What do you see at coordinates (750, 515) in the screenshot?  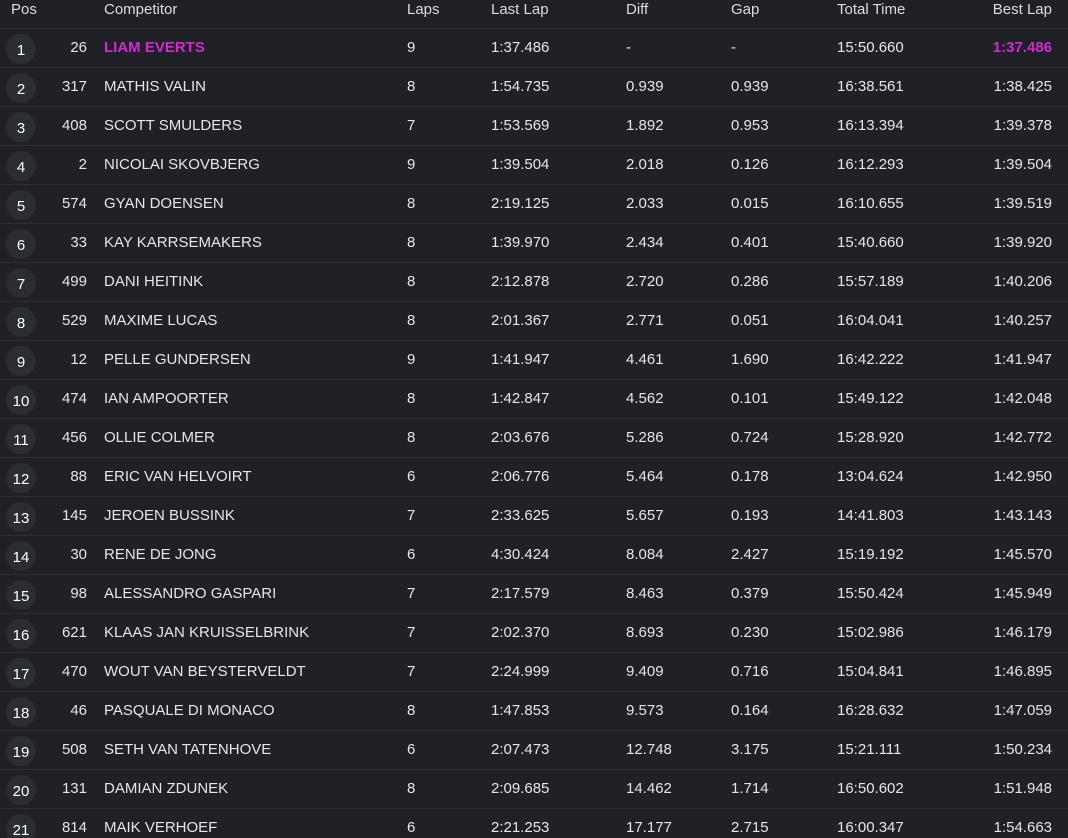 I see `gap-value: 0.193` at bounding box center [750, 515].